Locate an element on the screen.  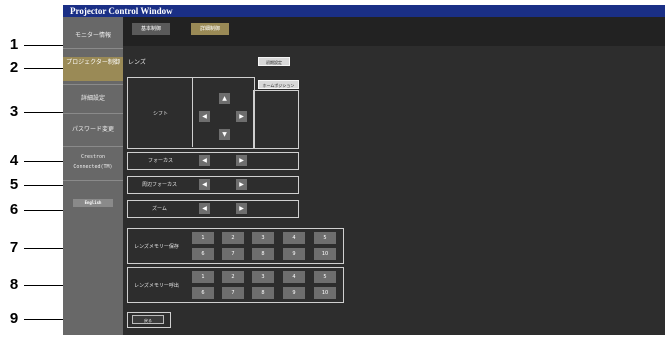
memory-save-key-2: 2 is located at coordinates (233, 238).